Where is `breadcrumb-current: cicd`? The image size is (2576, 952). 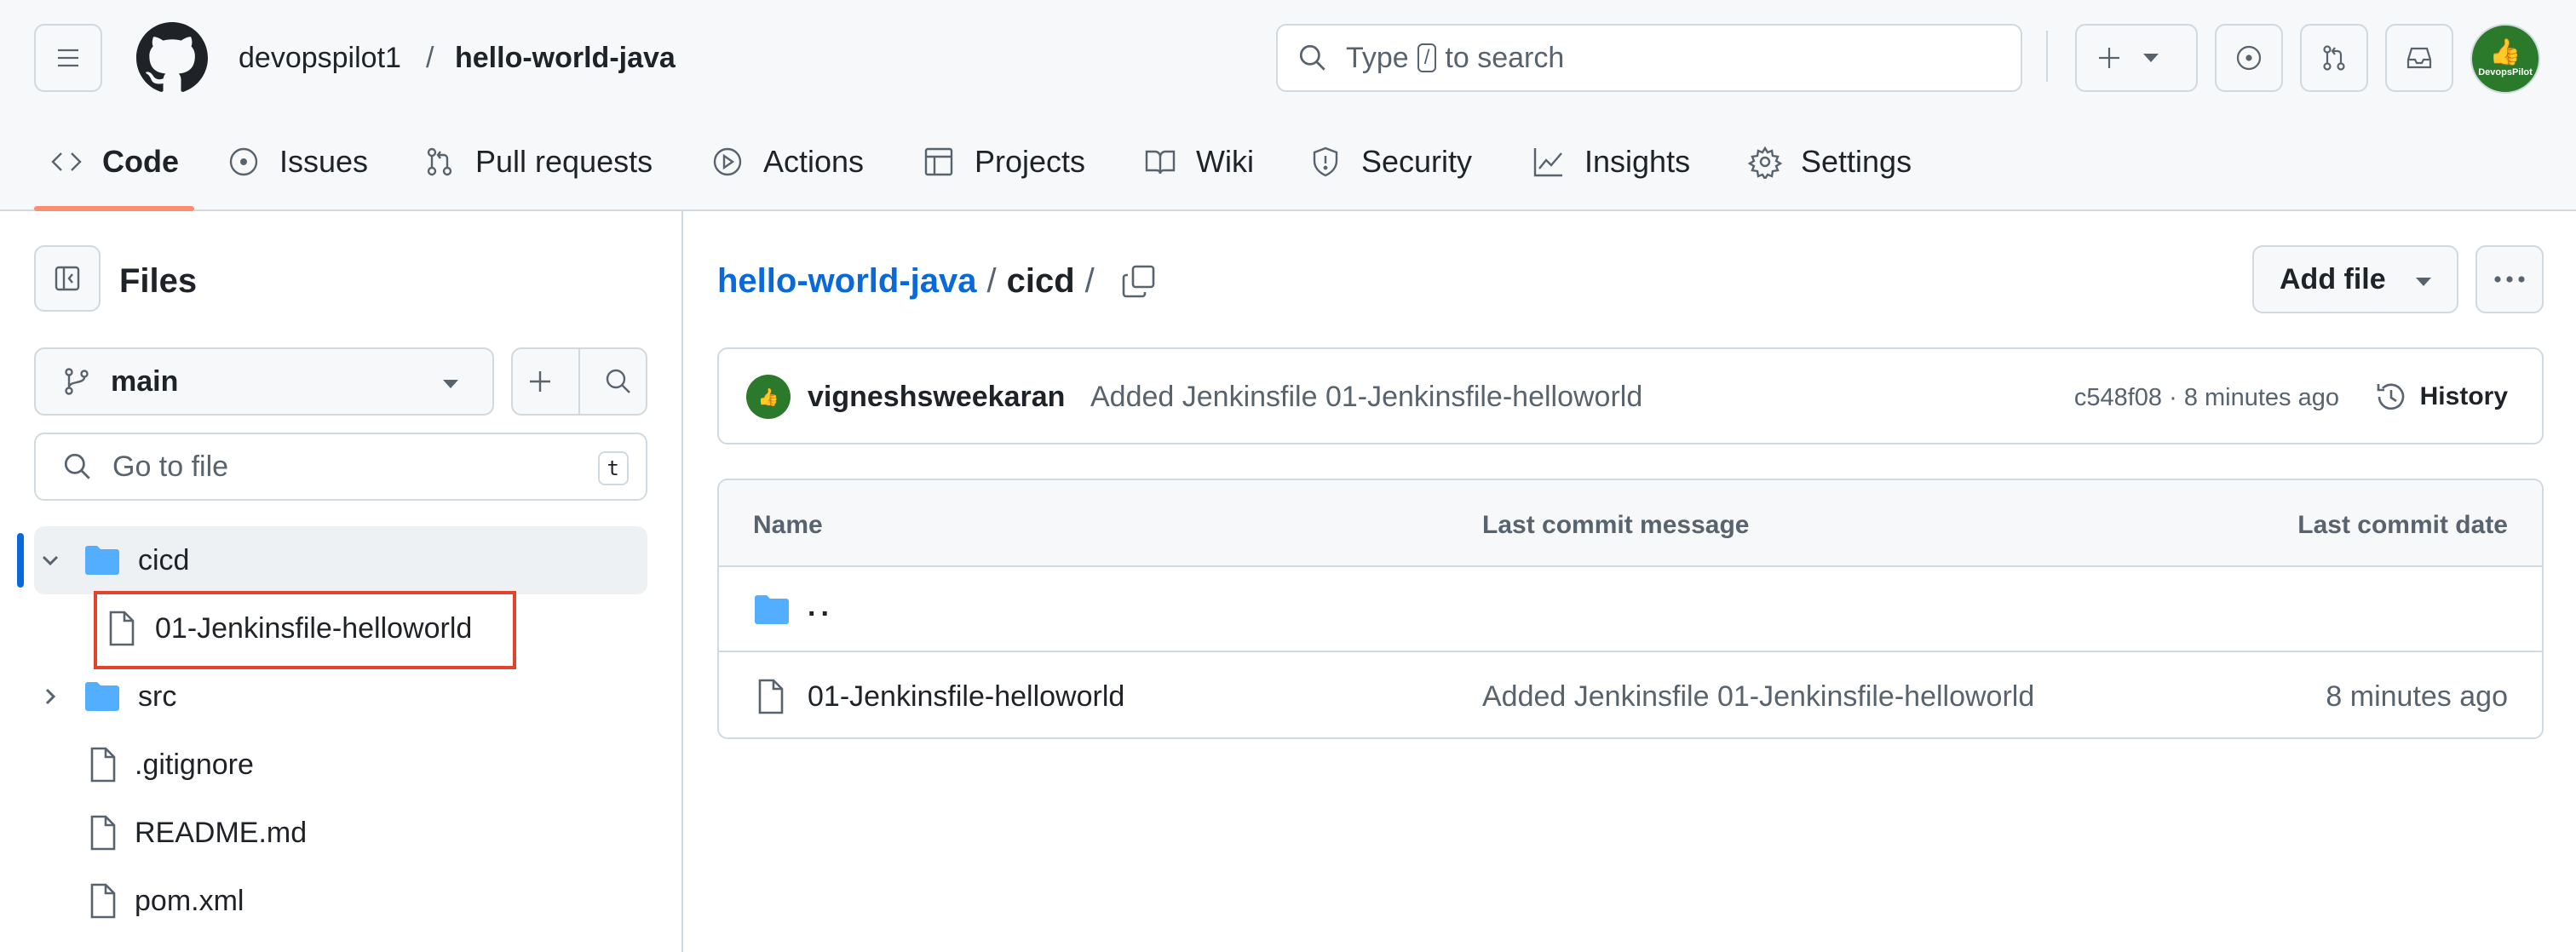 breadcrumb-current: cicd is located at coordinates (1040, 280).